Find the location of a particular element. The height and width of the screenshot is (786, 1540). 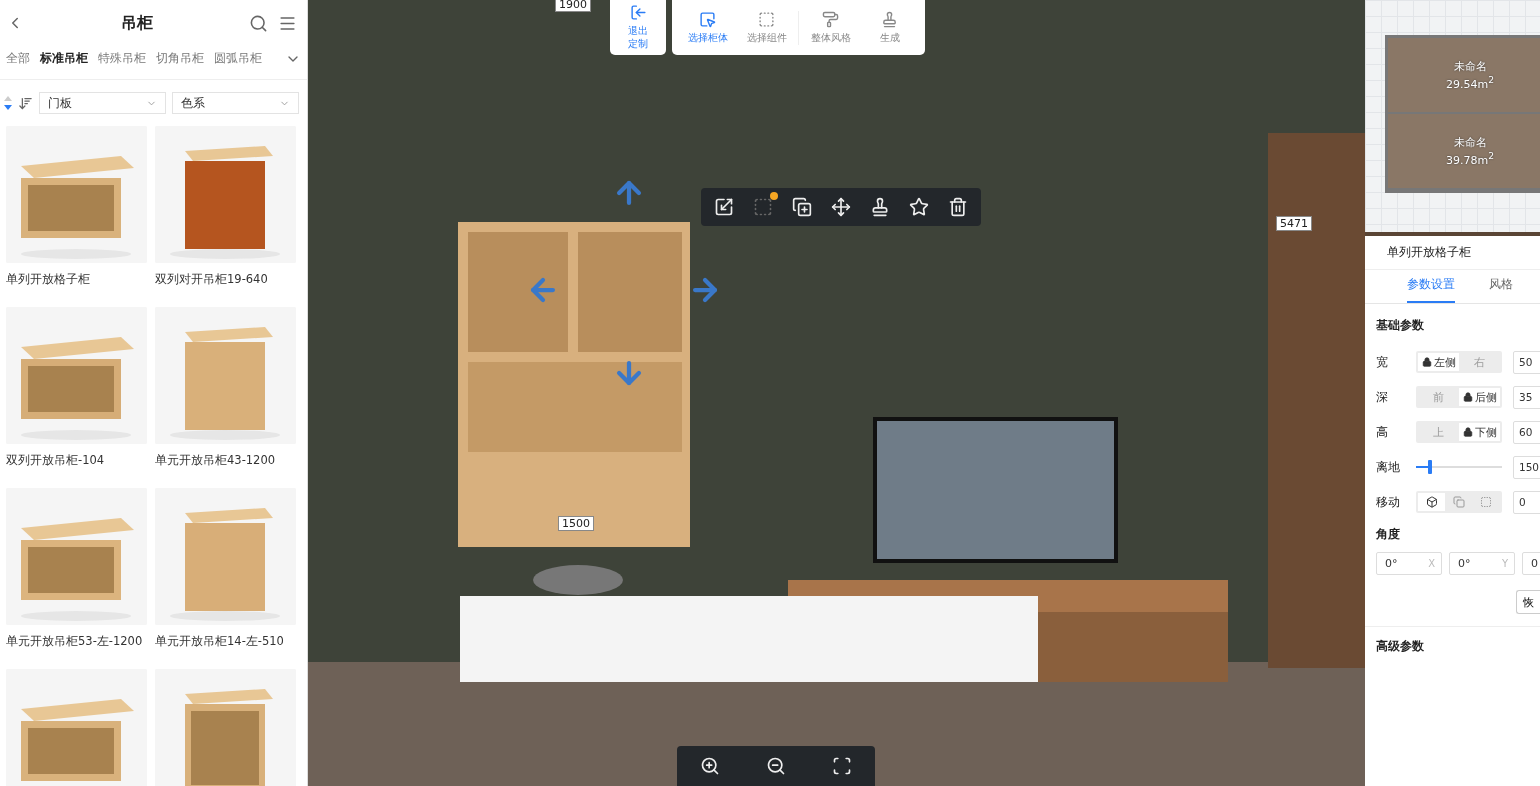

select-component-icon is located at coordinates (766, 19).